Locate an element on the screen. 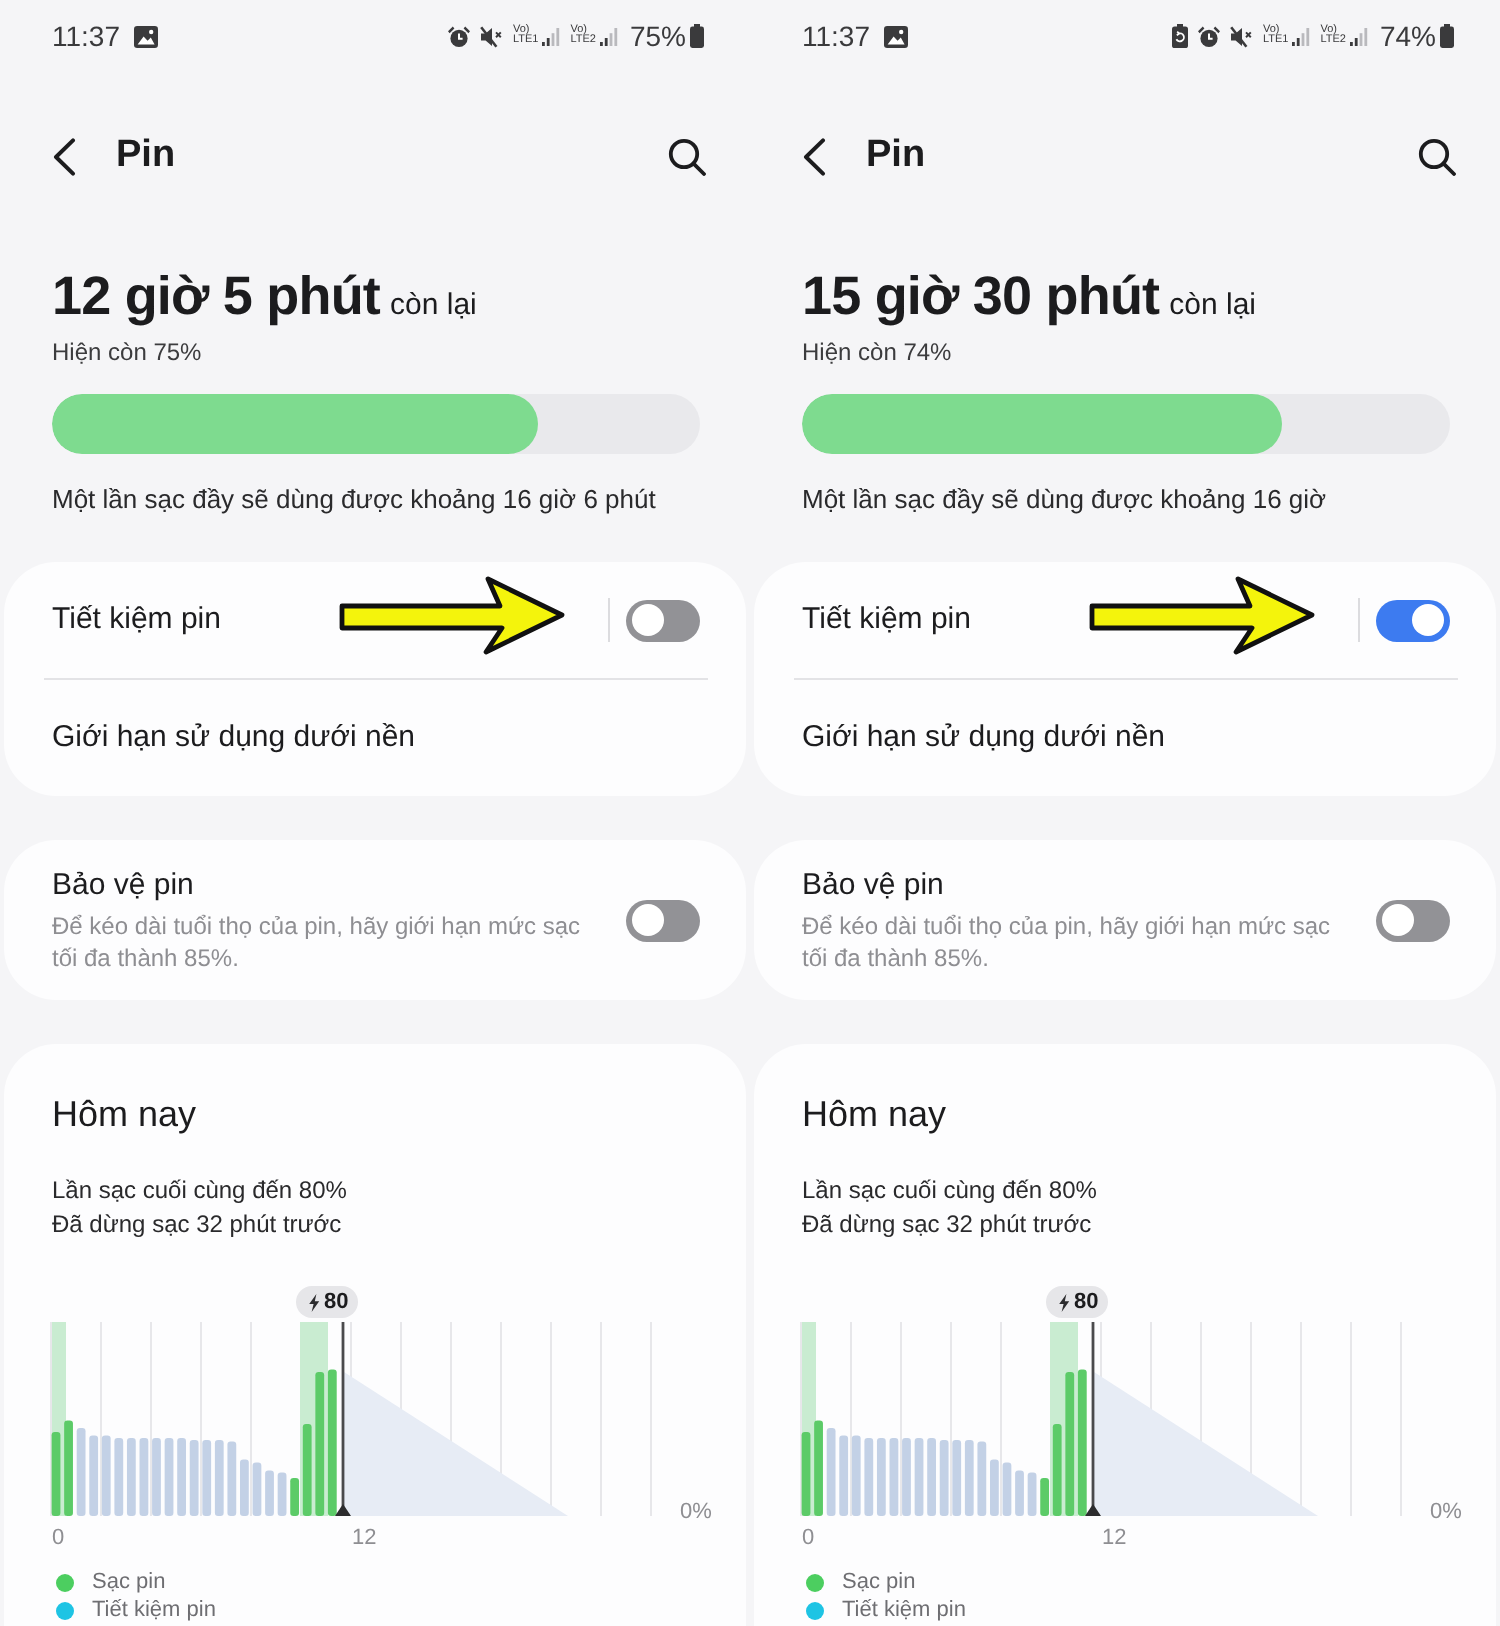 Image resolution: width=1500 pixels, height=1626 pixels. current-level-text: Hiện còn 75% is located at coordinates (128, 352).